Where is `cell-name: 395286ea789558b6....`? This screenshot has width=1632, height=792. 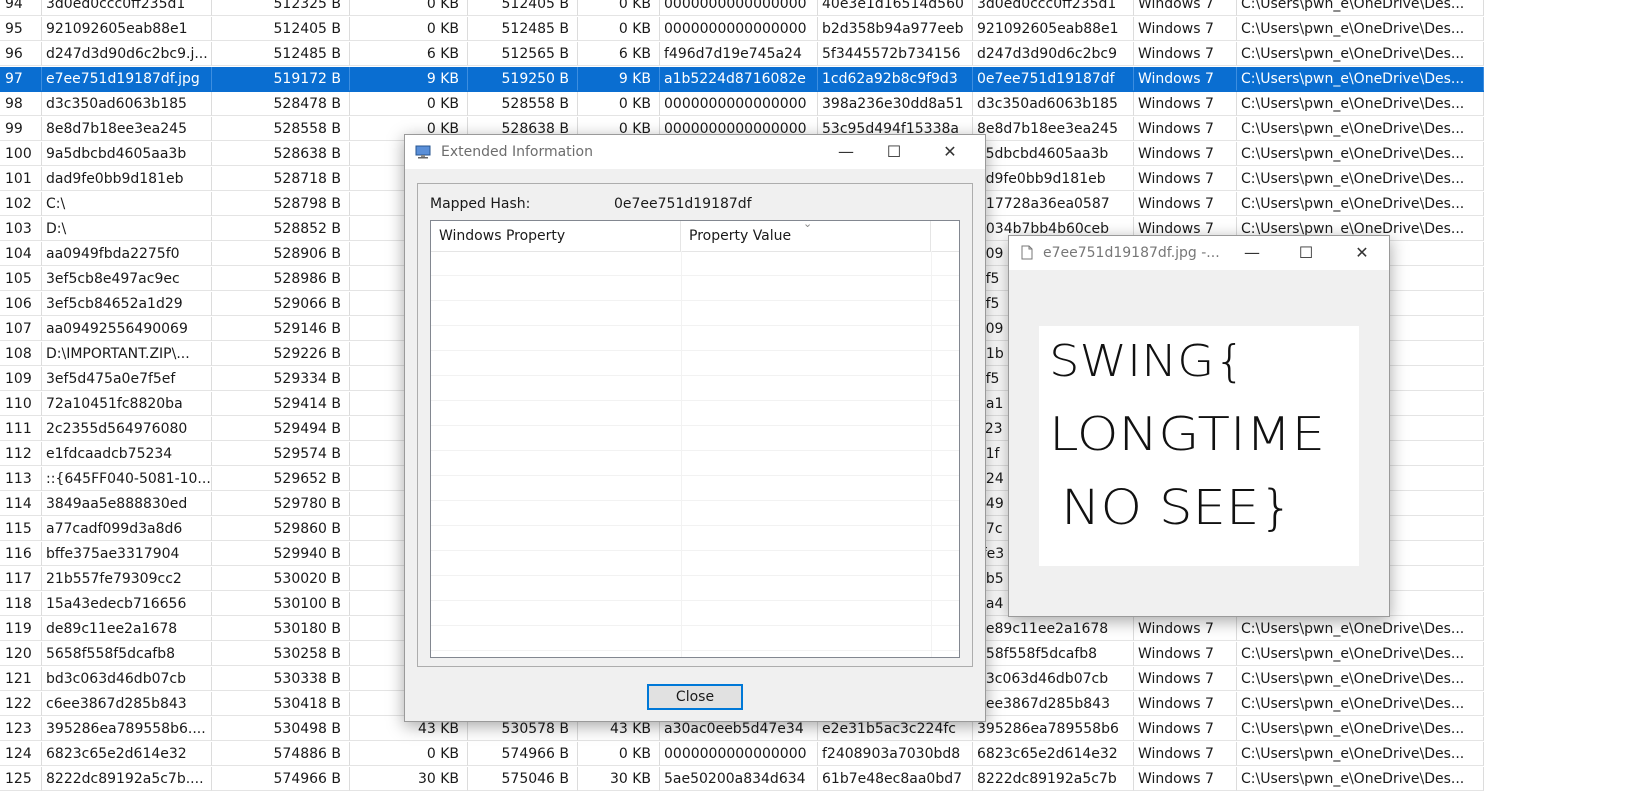 cell-name: 395286ea789558b6.... is located at coordinates (127, 729).